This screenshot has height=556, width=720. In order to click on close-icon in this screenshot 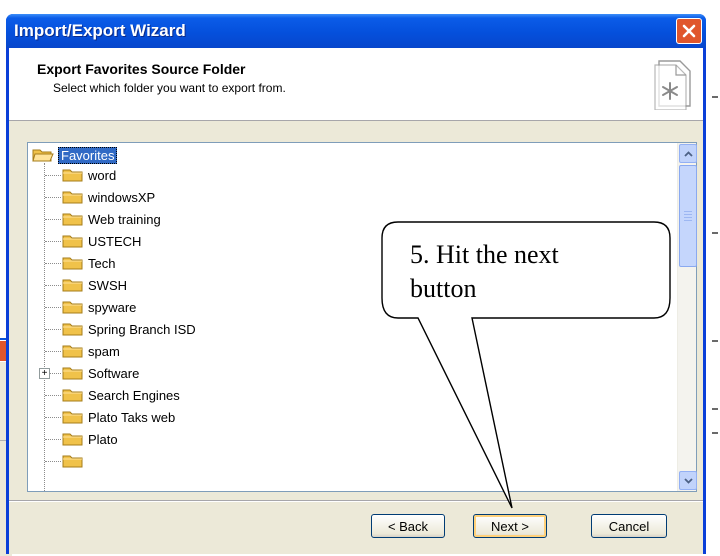, I will do `click(689, 31)`.